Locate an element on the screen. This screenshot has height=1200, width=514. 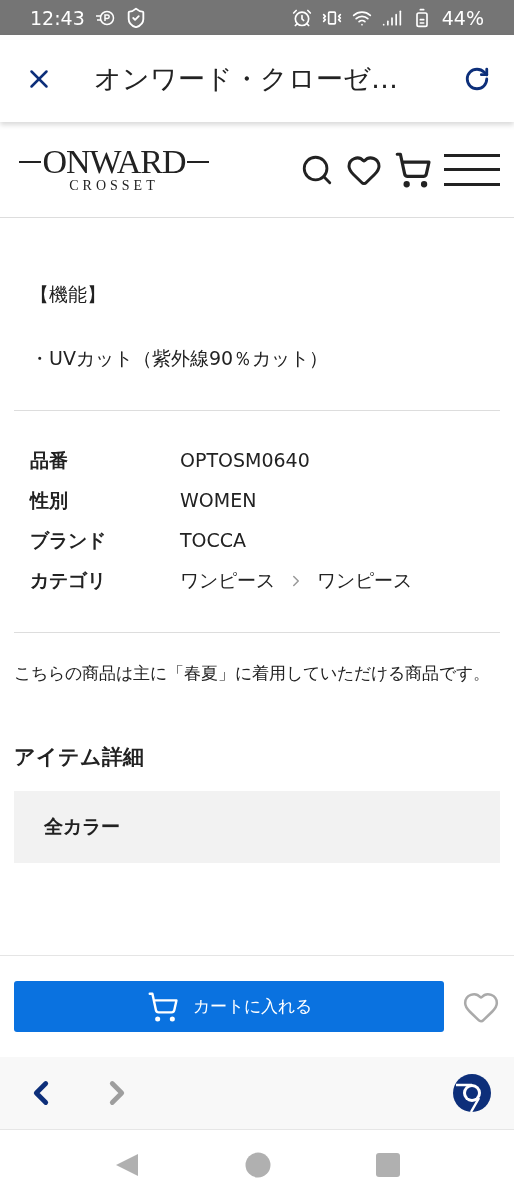
status-time: 12:43 is located at coordinates (57, 17).